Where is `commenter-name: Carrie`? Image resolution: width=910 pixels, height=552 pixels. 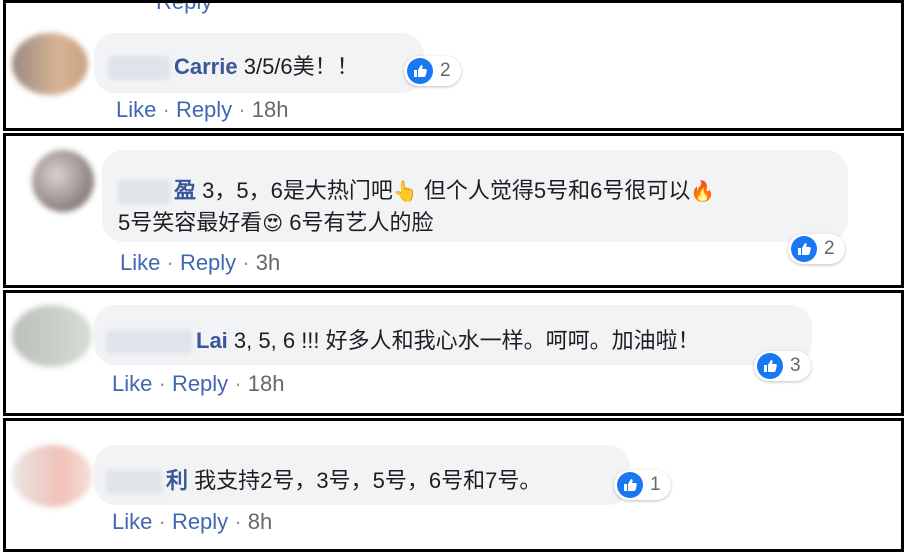
commenter-name: Carrie is located at coordinates (206, 66).